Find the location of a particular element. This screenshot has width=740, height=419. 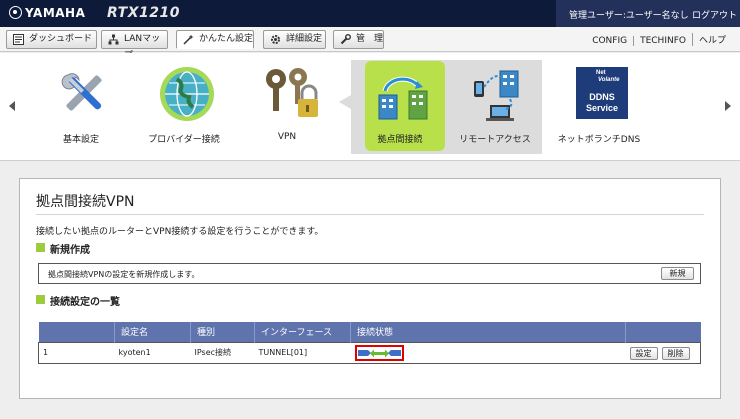

carousel-item-label: VPN is located at coordinates (287, 137).